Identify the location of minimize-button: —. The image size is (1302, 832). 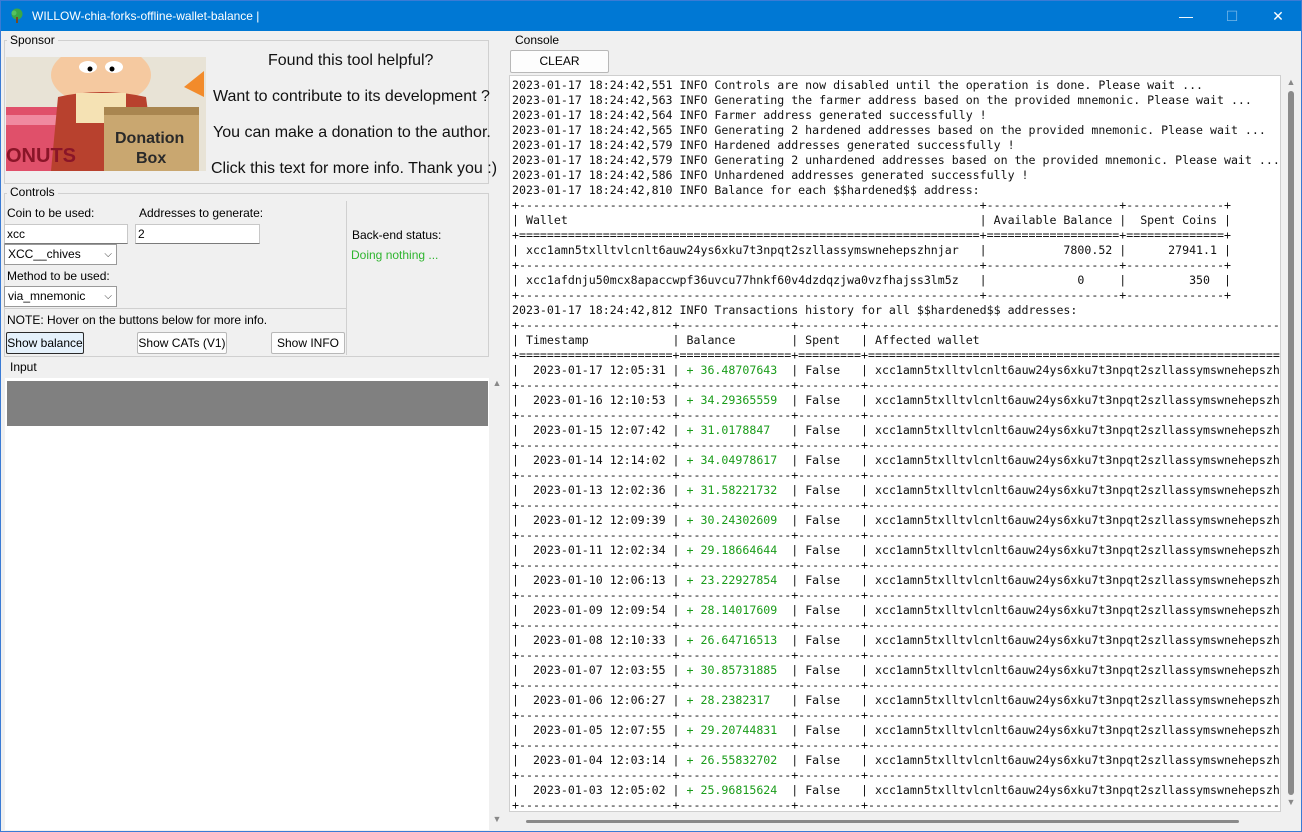
(1186, 16).